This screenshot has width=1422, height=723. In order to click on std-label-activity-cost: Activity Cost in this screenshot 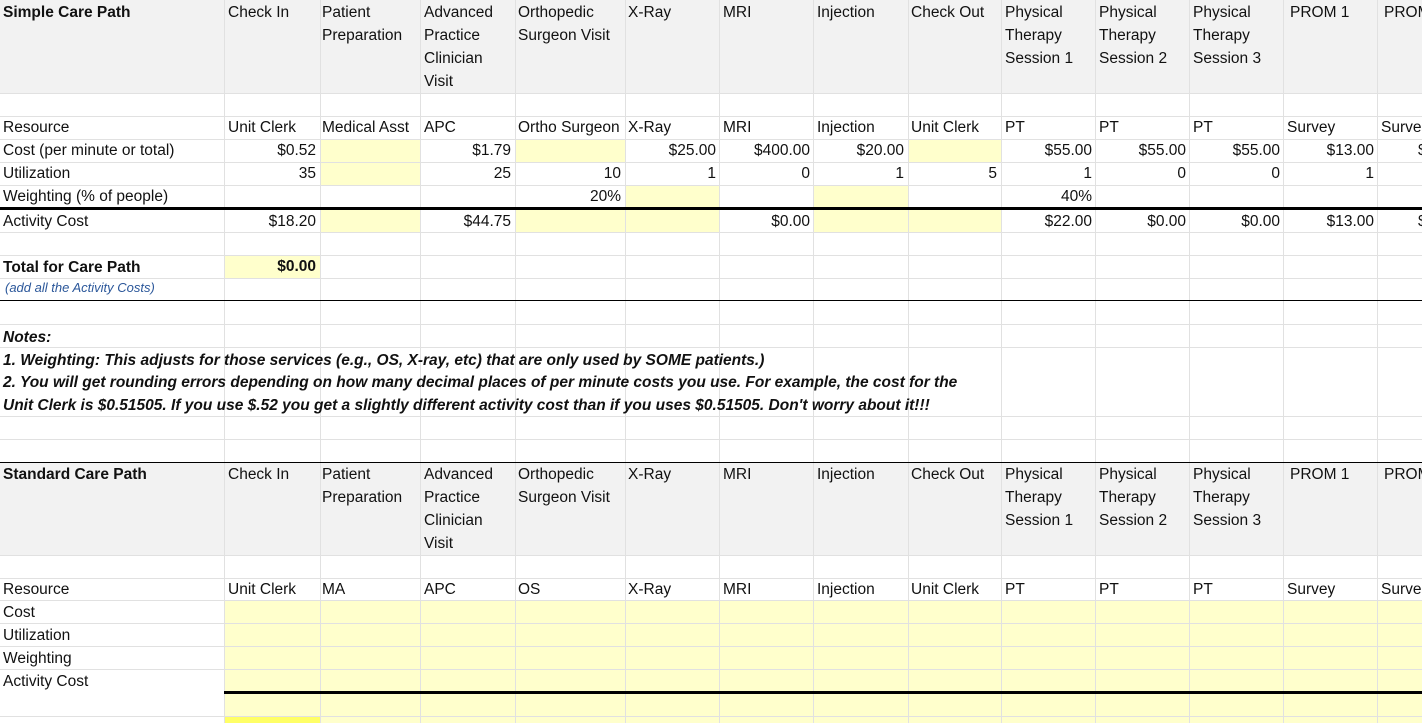, I will do `click(46, 681)`.